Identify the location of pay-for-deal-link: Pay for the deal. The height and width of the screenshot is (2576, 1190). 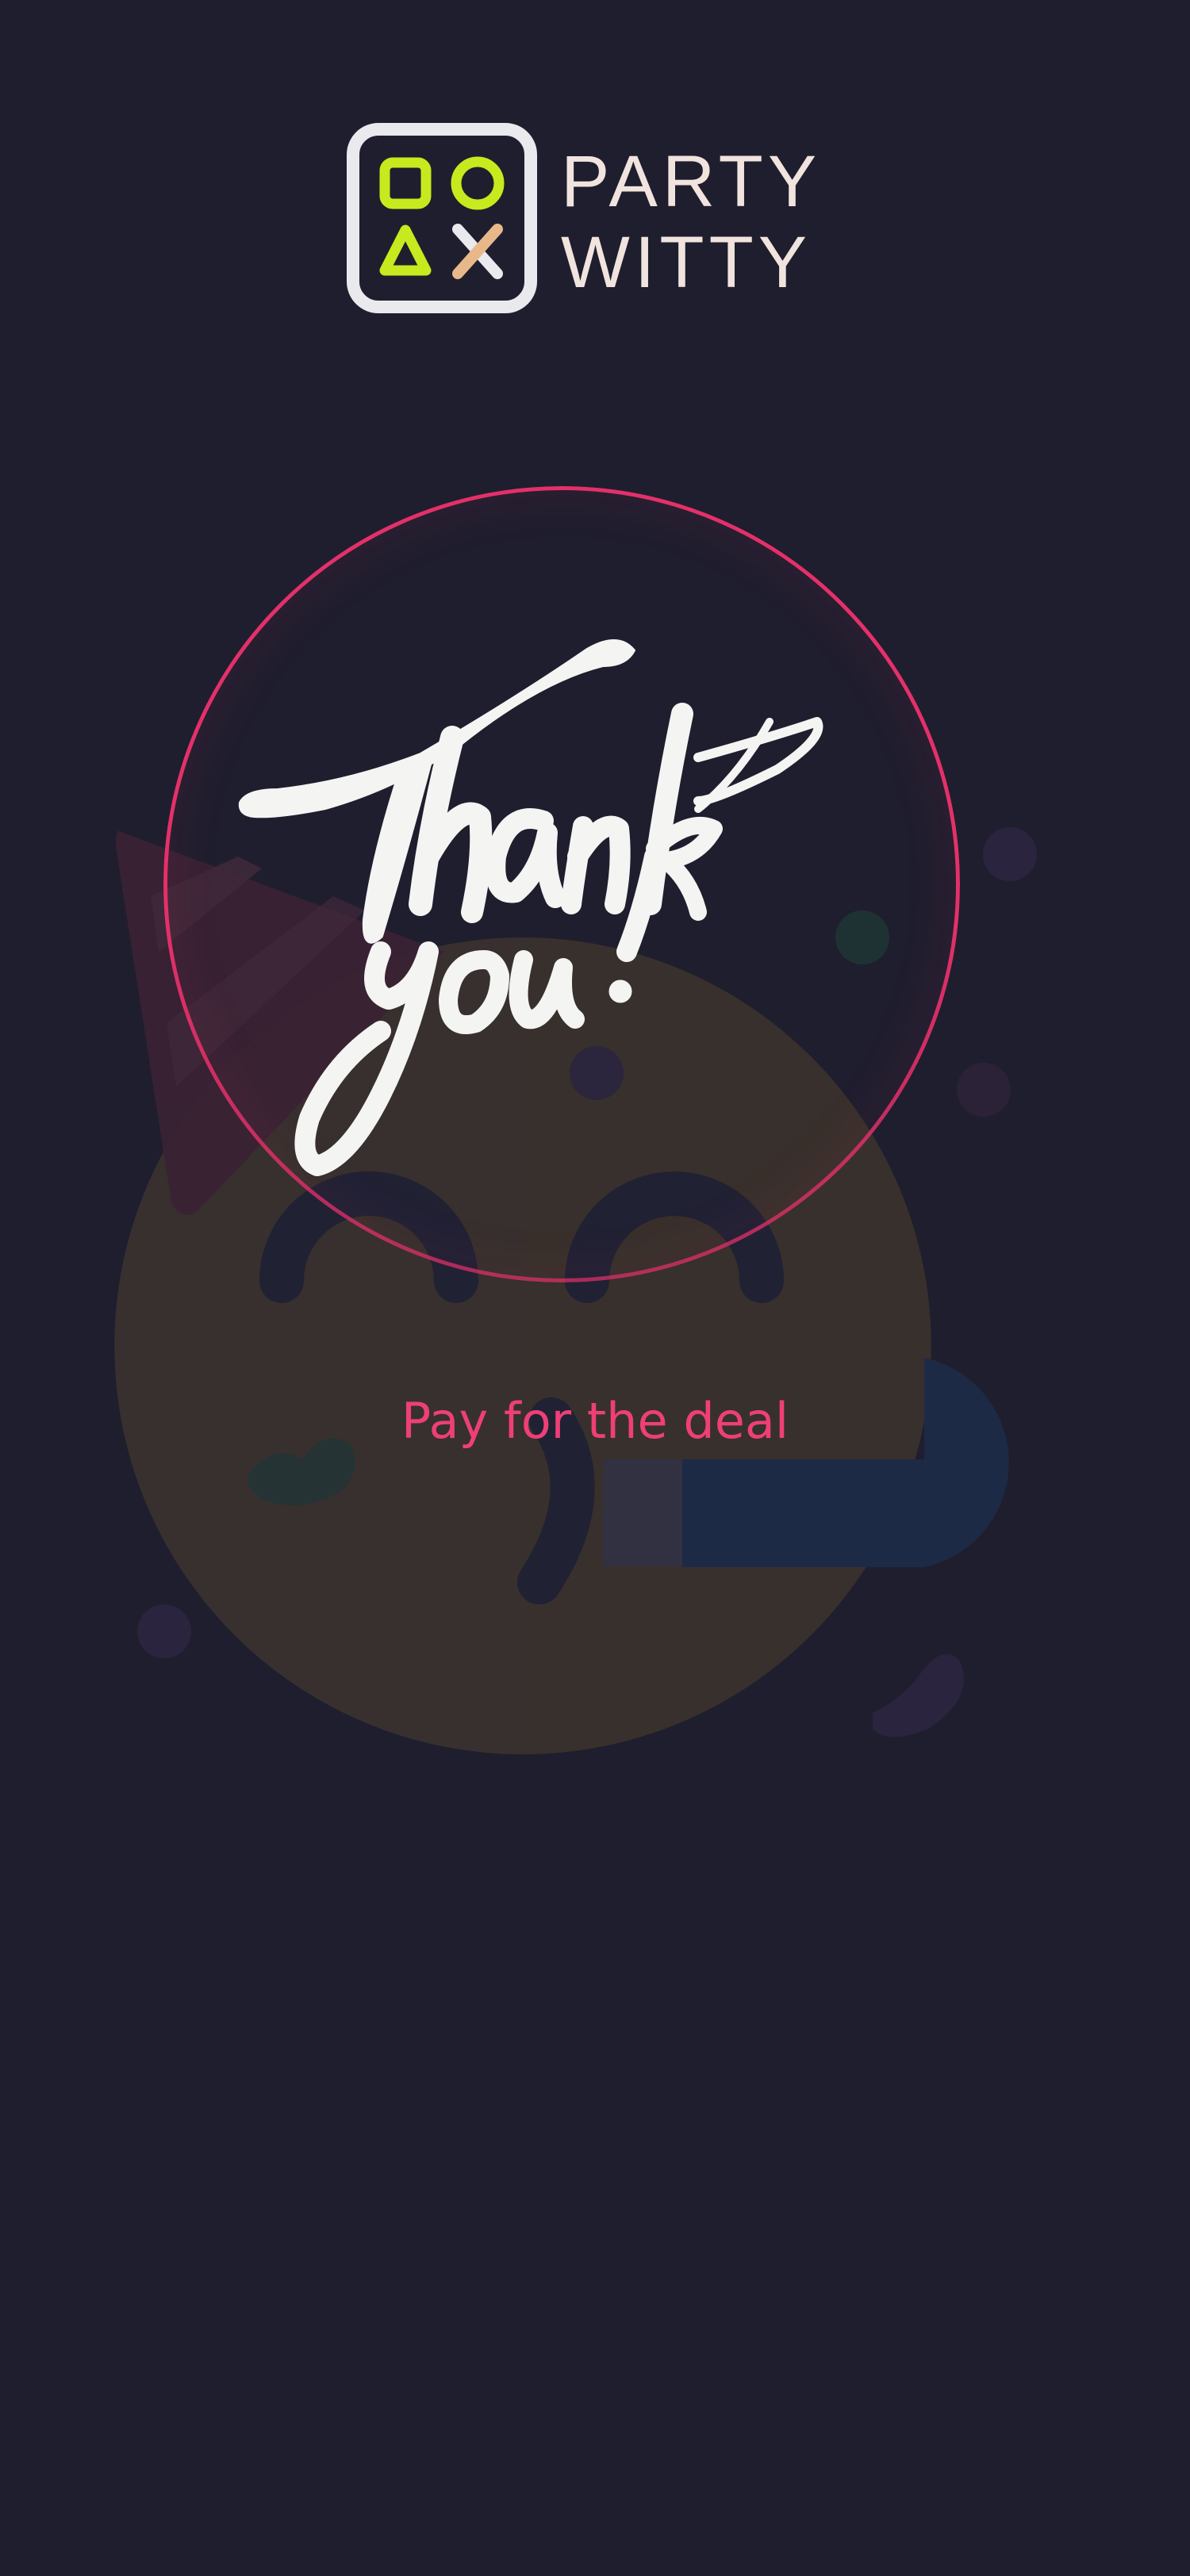
(595, 1421).